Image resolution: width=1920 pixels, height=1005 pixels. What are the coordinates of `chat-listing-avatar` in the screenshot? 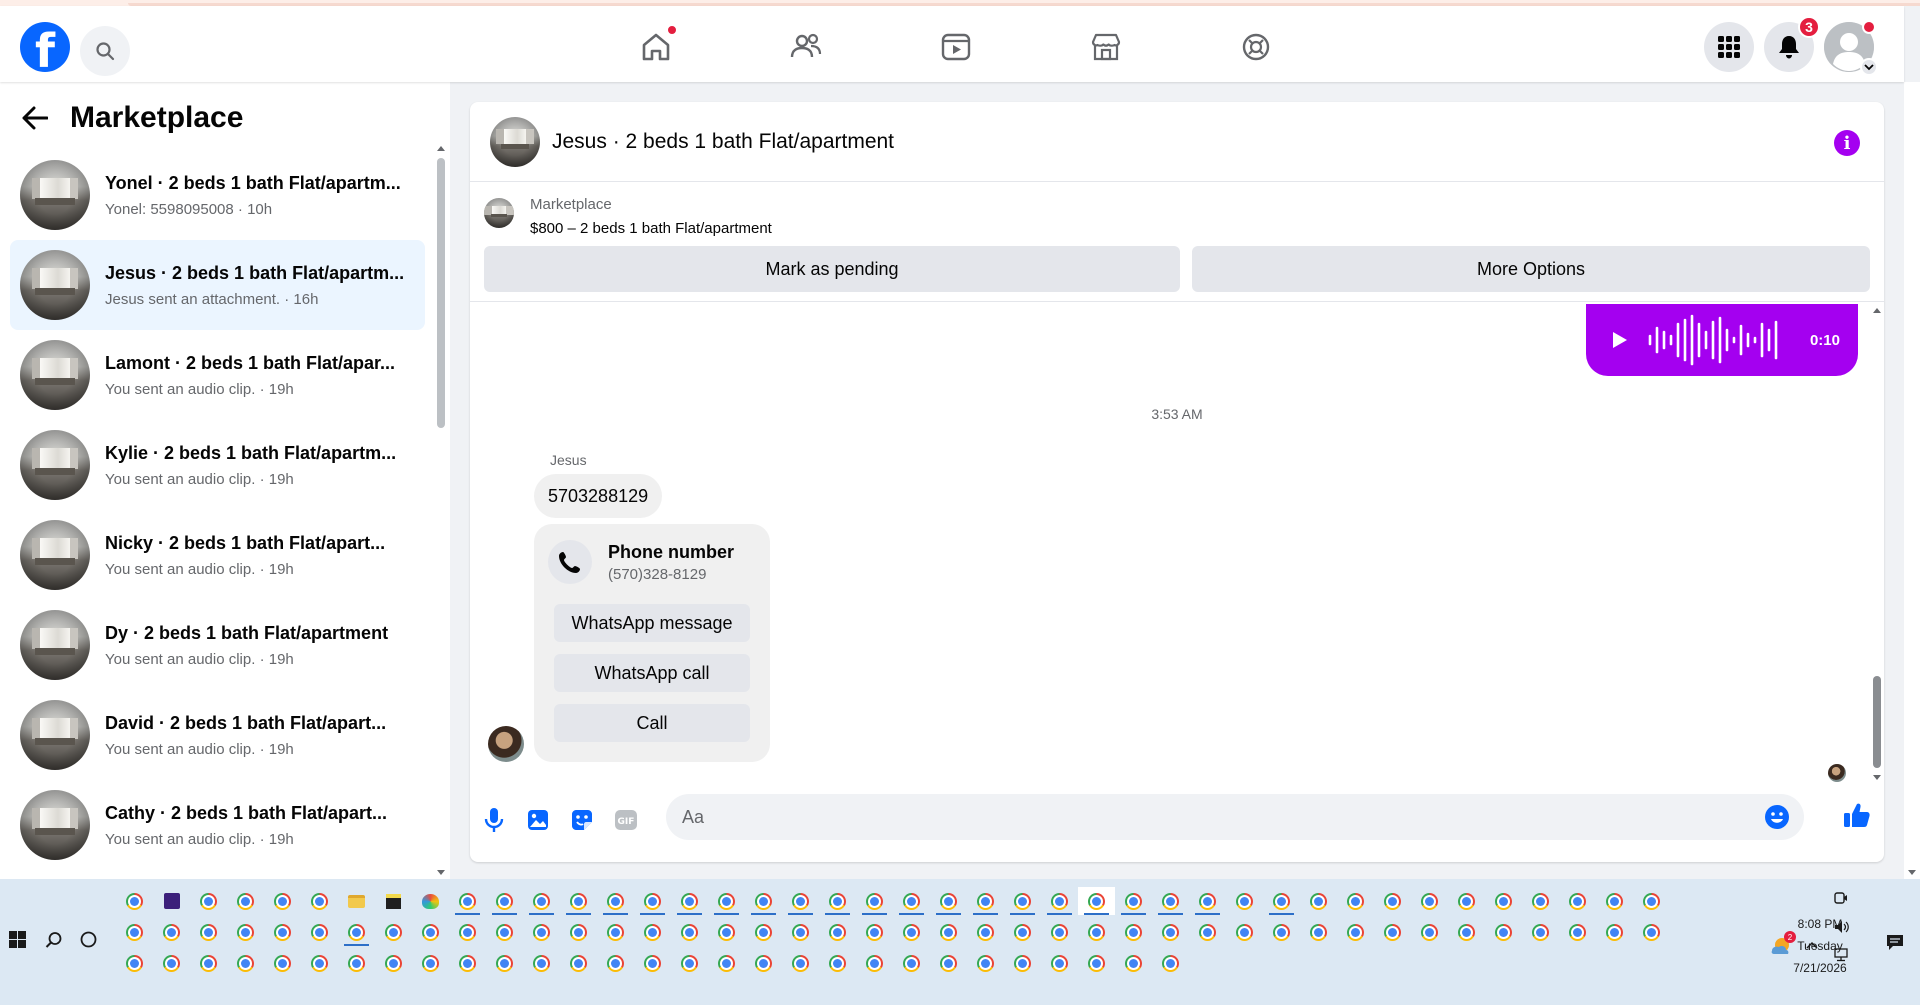 It's located at (515, 141).